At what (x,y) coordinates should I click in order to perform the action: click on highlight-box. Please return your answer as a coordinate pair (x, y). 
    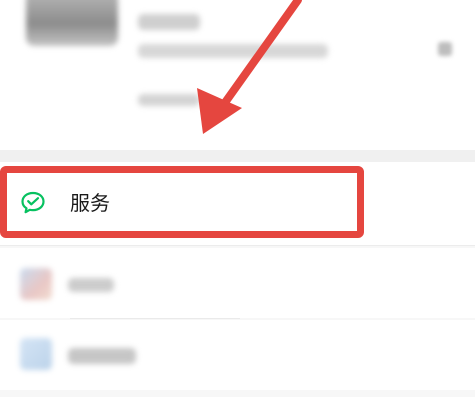
    Looking at the image, I should click on (182, 202).